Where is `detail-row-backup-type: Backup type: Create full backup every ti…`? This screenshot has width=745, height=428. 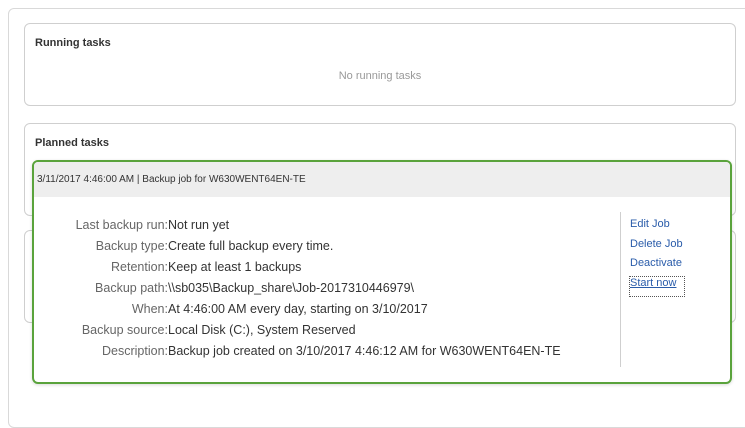
detail-row-backup-type: Backup type: Create full backup every ti… is located at coordinates (338, 249).